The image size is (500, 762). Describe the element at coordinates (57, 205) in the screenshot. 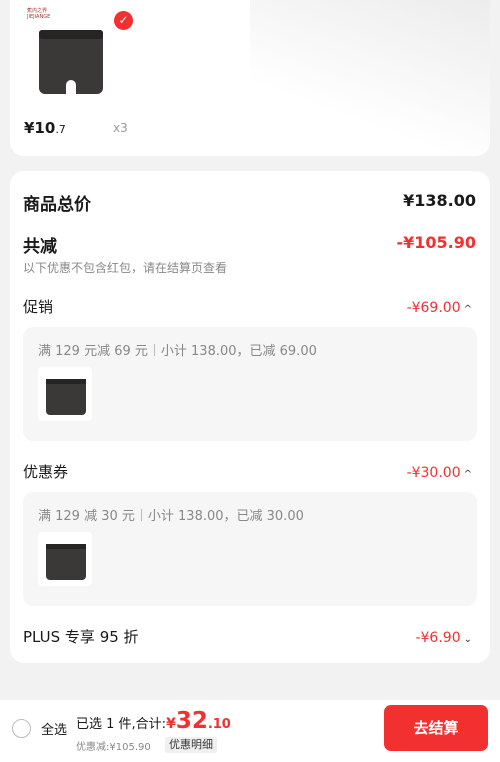

I see `total-price-label: 商品总价` at that location.